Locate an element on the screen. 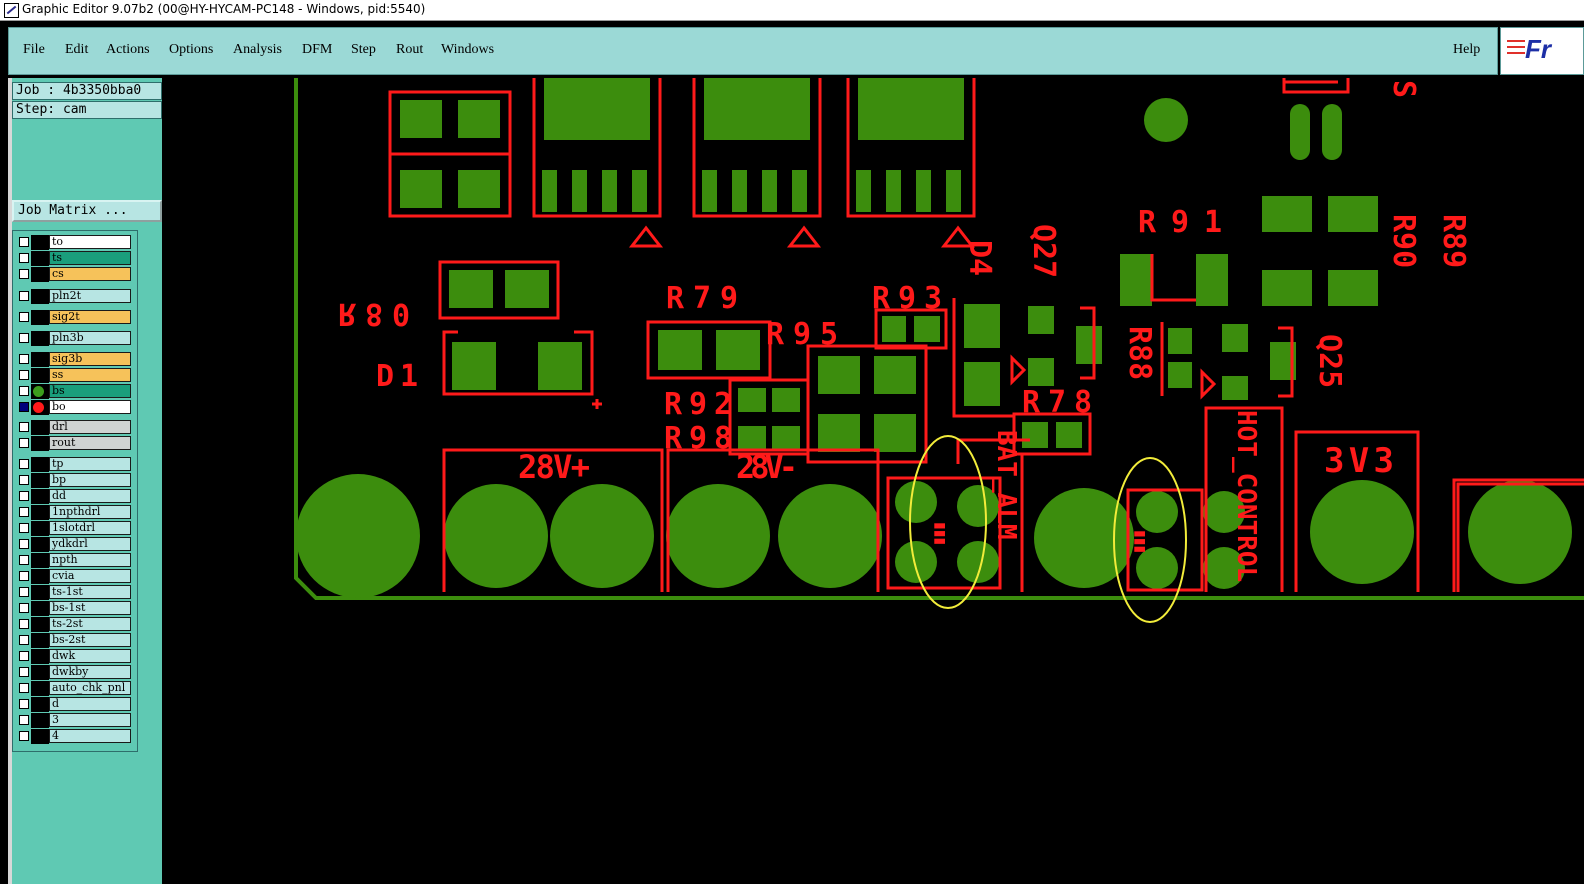  layer-name: bo is located at coordinates (90, 407).